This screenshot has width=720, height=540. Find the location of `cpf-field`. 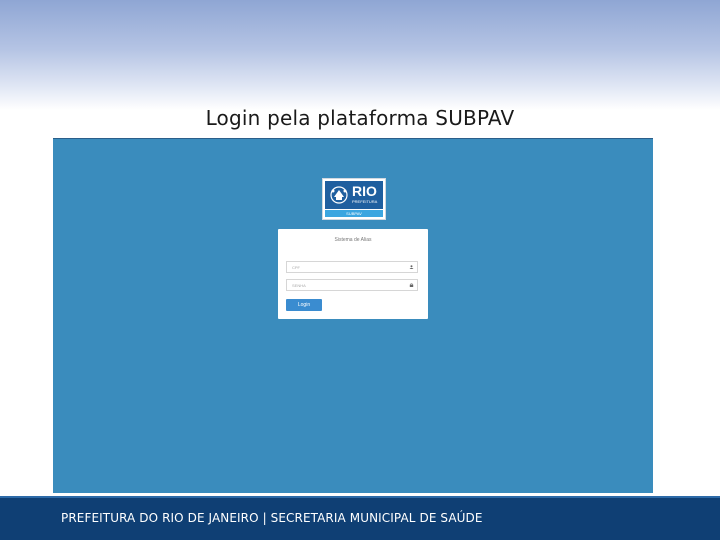

cpf-field is located at coordinates (352, 267).